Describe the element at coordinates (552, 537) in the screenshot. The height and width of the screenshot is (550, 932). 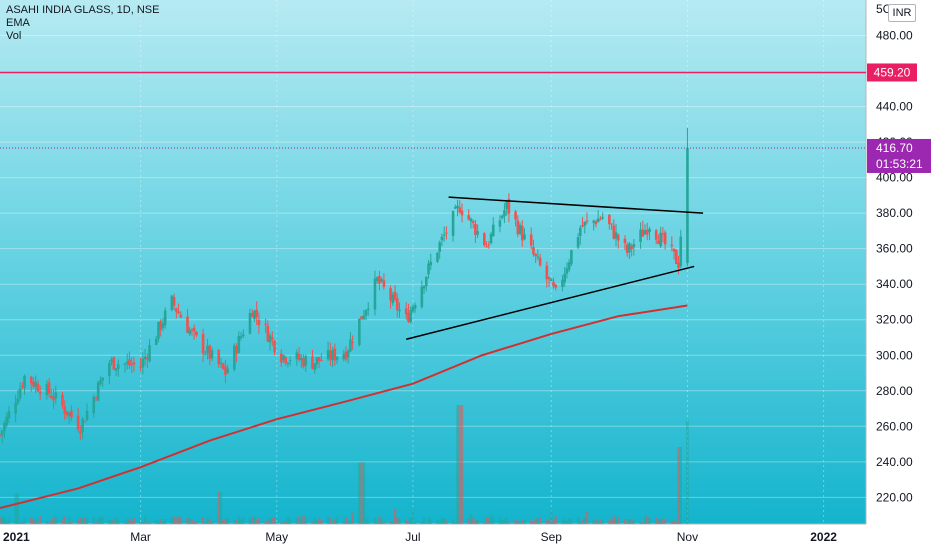
I see `time-tick-label: Sep` at that location.